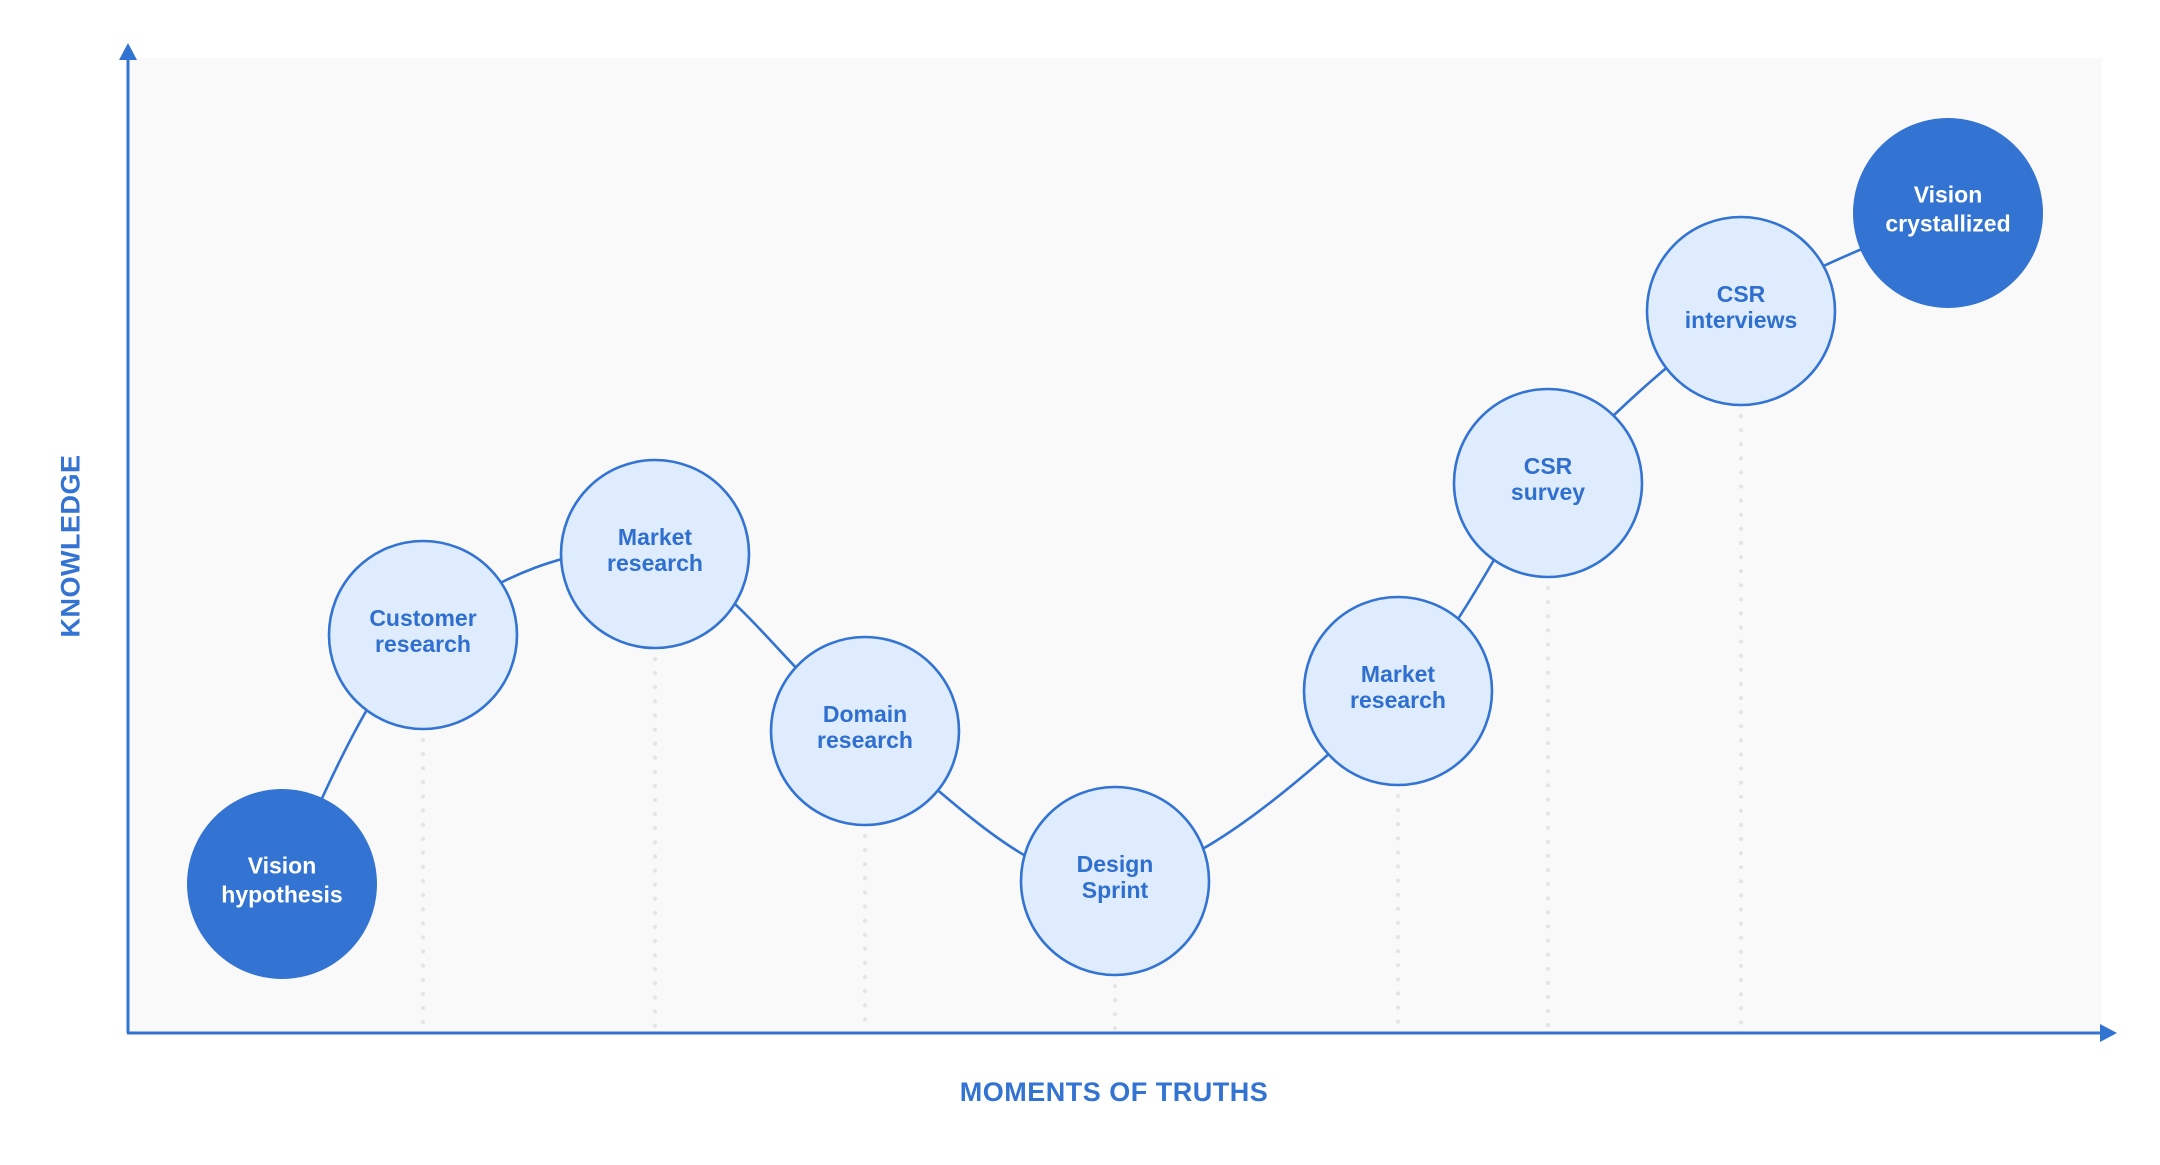 This screenshot has width=2160, height=1165. I want to click on node-label: hypothesis, so click(281, 895).